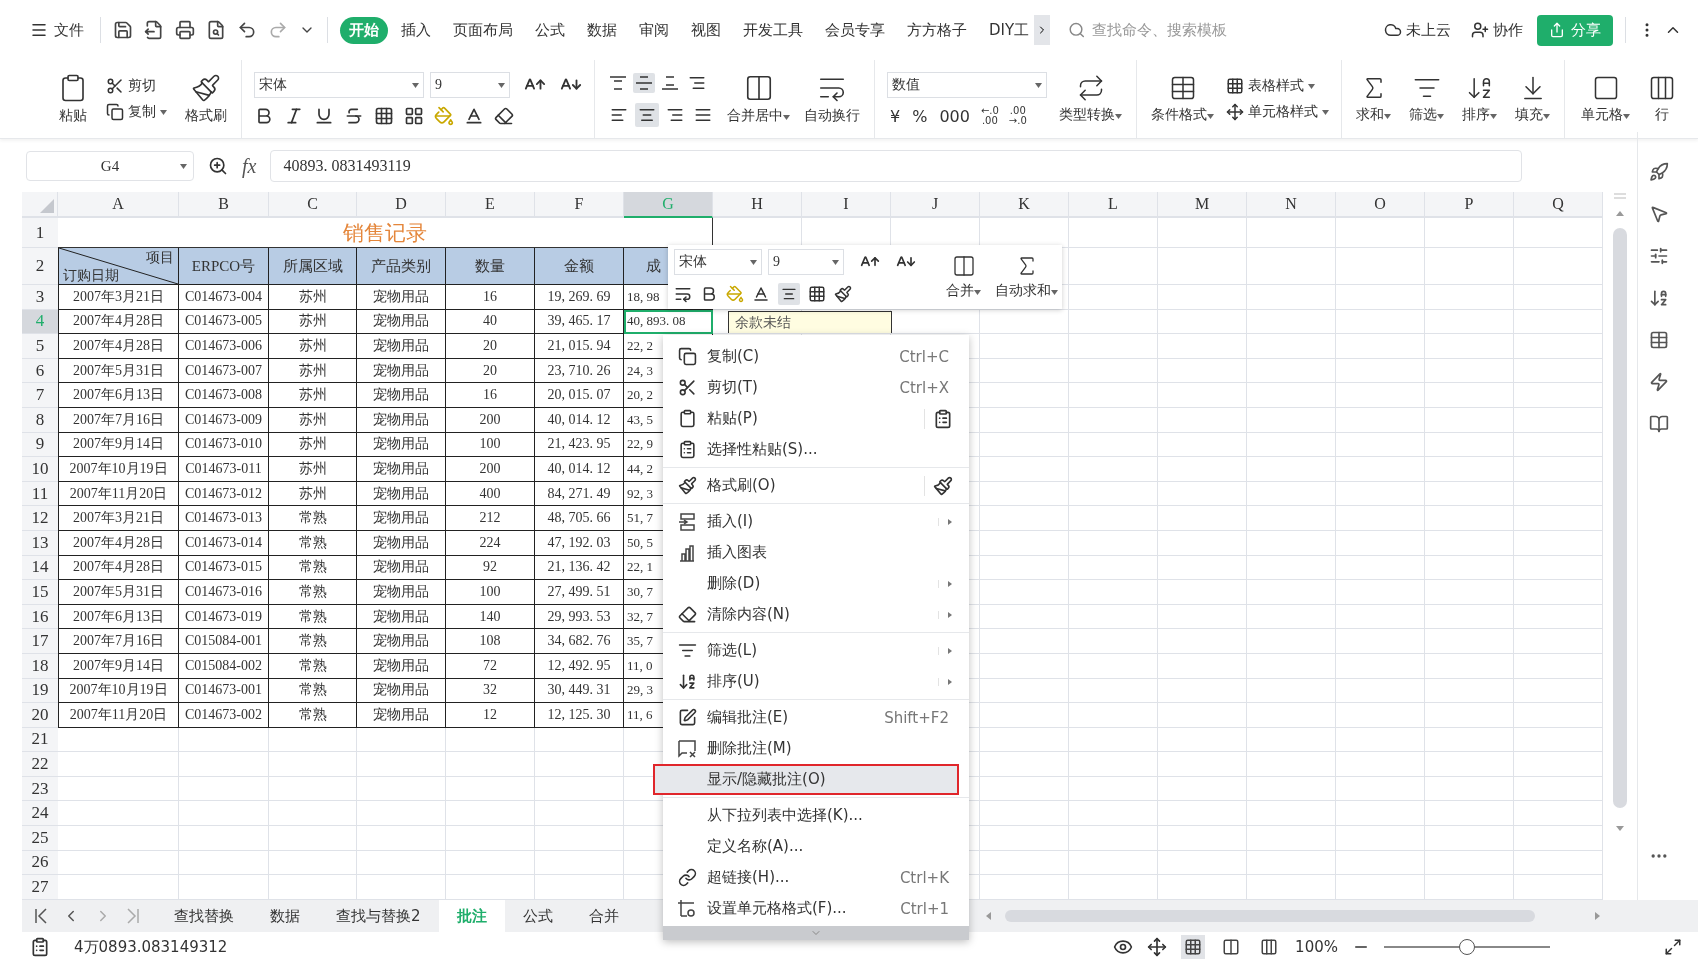  I want to click on table-cell: 30, 449. 31, so click(579, 691).